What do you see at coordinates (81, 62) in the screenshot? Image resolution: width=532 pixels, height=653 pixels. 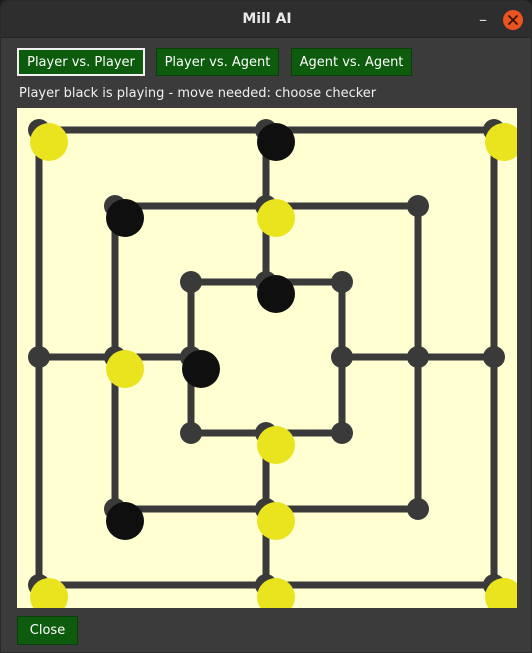 I see `player-vs-player-button: Player vs. Player` at bounding box center [81, 62].